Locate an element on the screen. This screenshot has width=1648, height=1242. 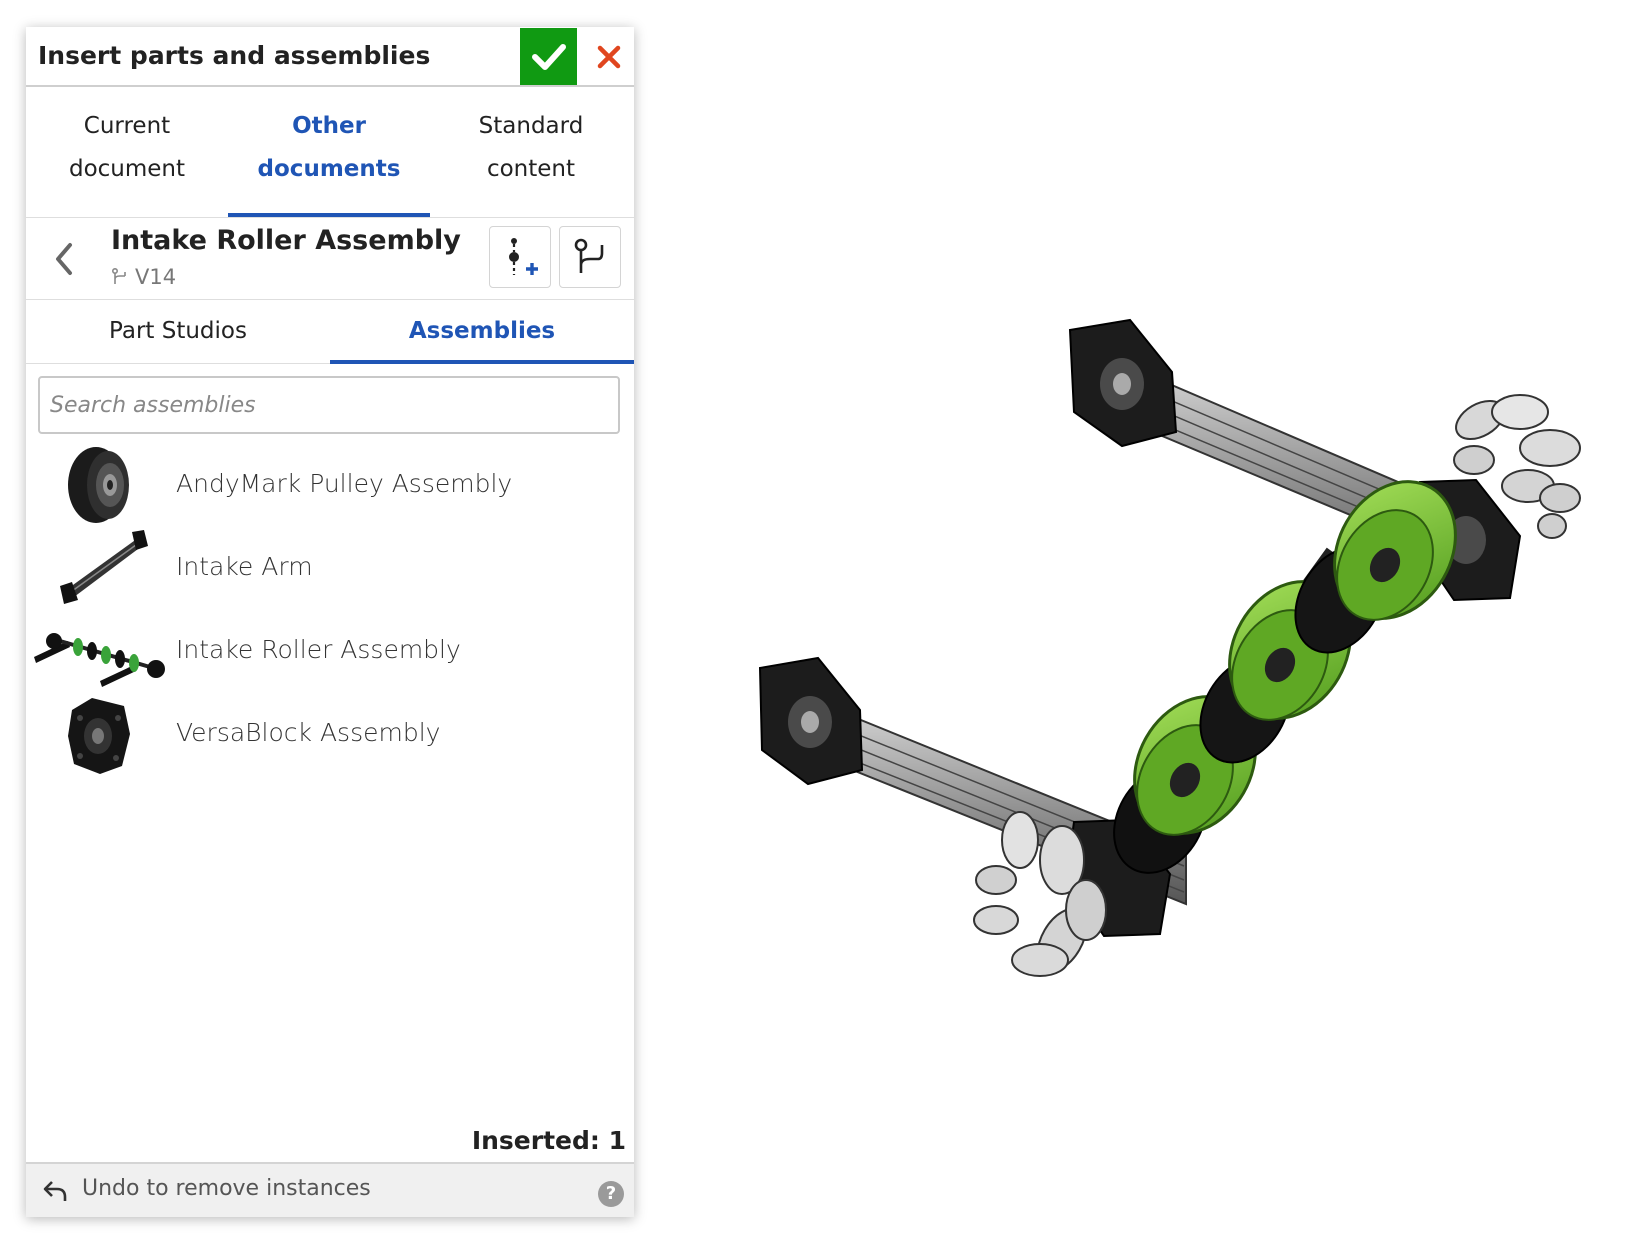
assembly-name: Intake Arm is located at coordinates (244, 566).